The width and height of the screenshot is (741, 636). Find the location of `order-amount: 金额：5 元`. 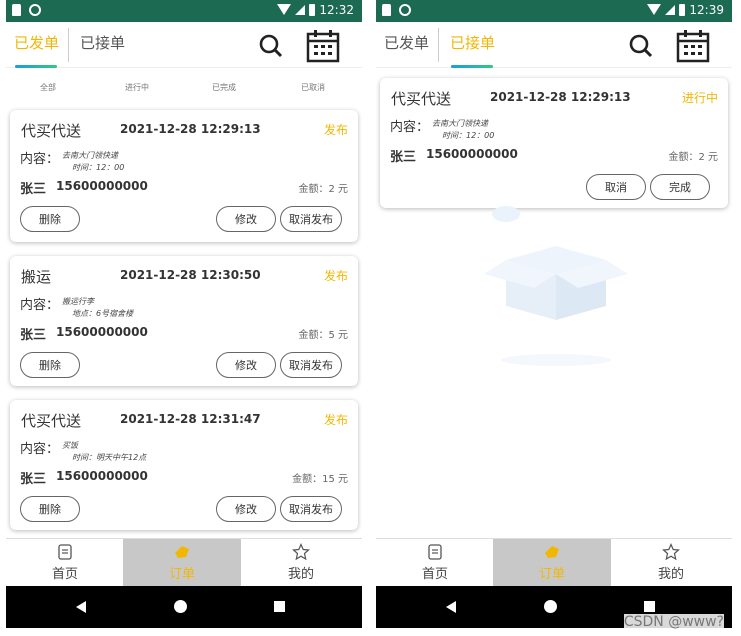

order-amount: 金额：5 元 is located at coordinates (323, 335).